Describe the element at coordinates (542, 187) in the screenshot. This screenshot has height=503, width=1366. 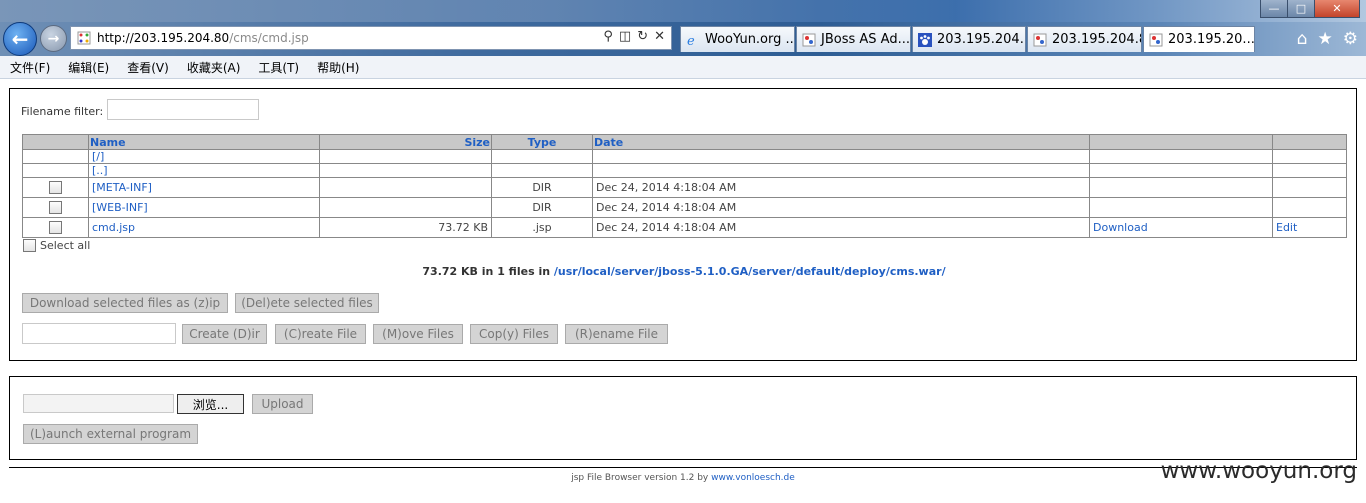
I see `file-type: DIR` at that location.